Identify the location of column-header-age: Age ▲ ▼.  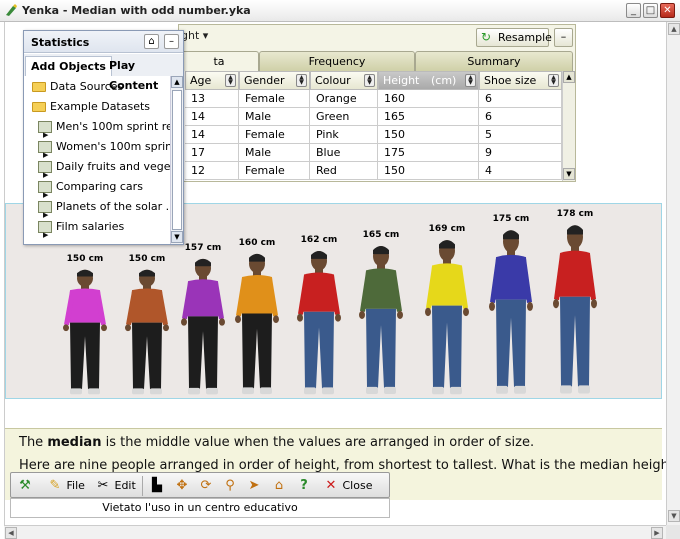
(212, 80).